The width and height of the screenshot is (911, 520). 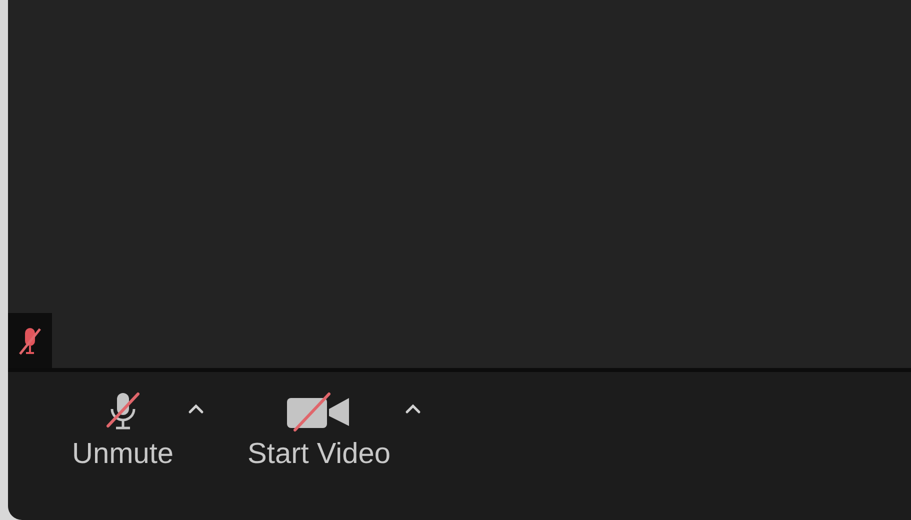 What do you see at coordinates (123, 430) in the screenshot?
I see `unmute-button: Unmute` at bounding box center [123, 430].